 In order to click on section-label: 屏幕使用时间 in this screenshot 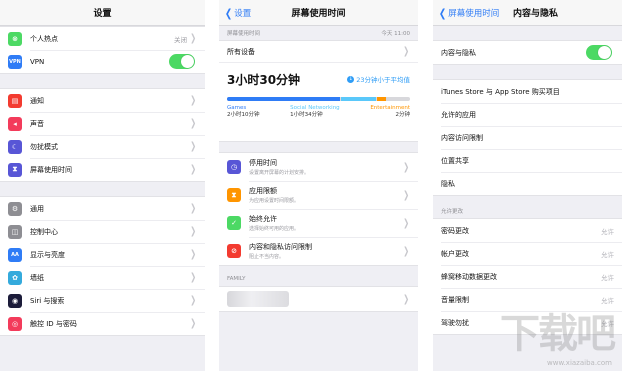, I will do `click(244, 34)`.